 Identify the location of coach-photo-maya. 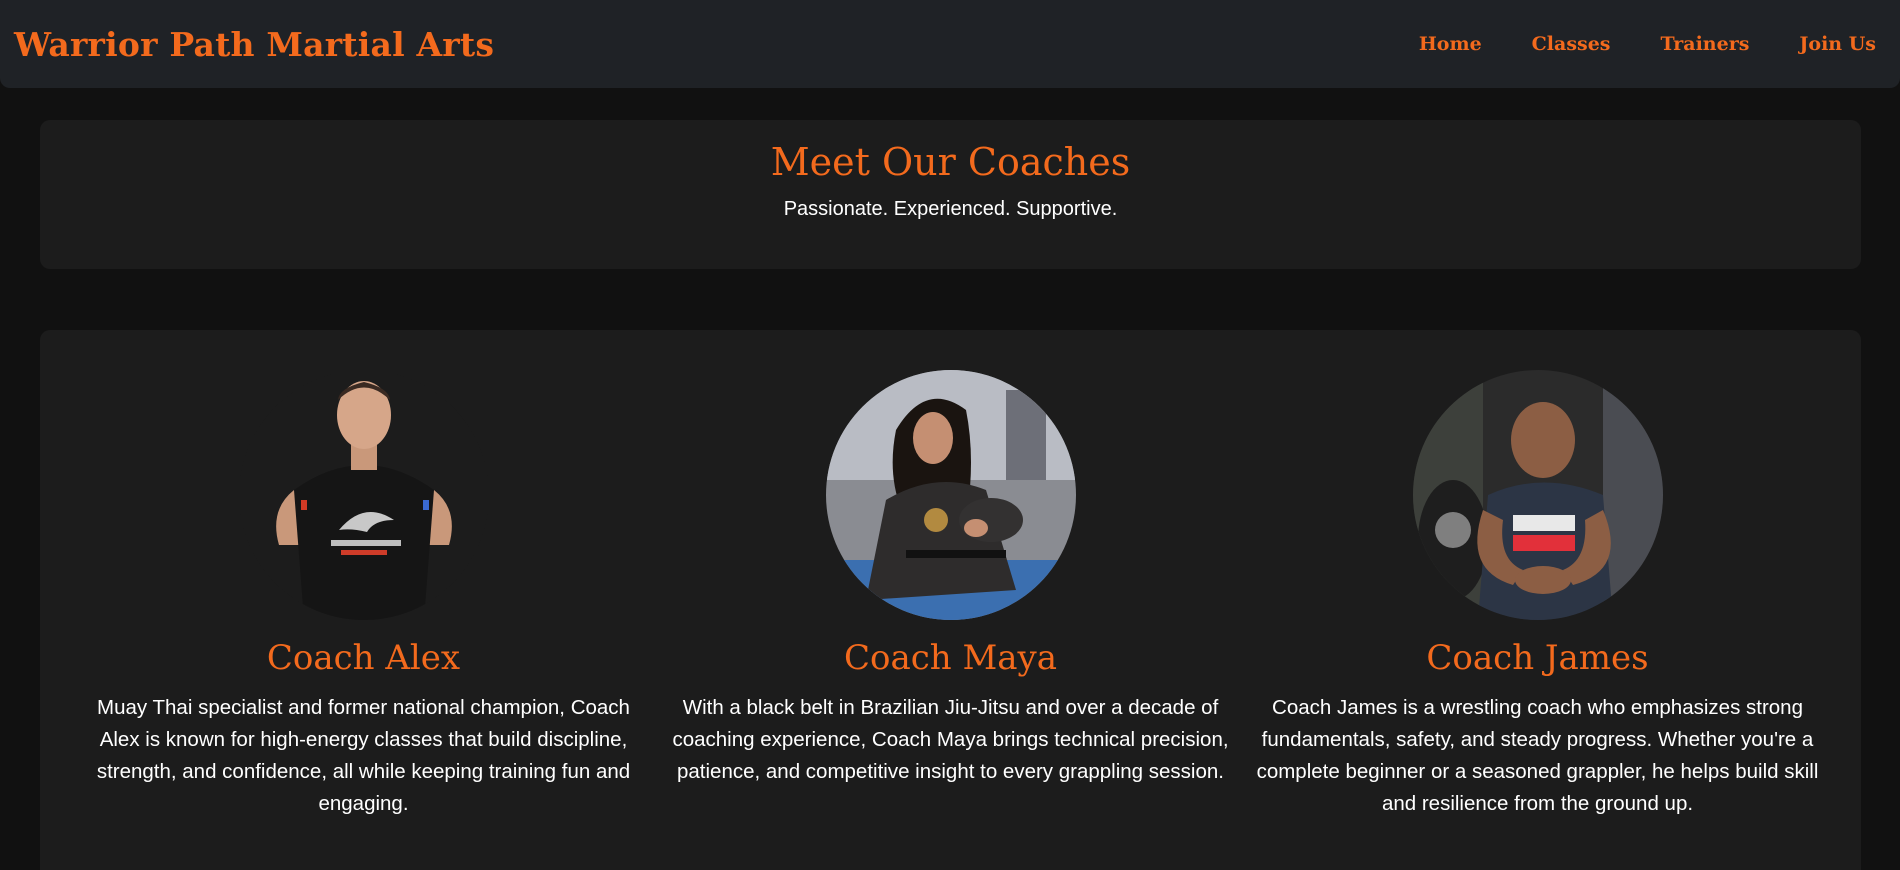
(950, 495).